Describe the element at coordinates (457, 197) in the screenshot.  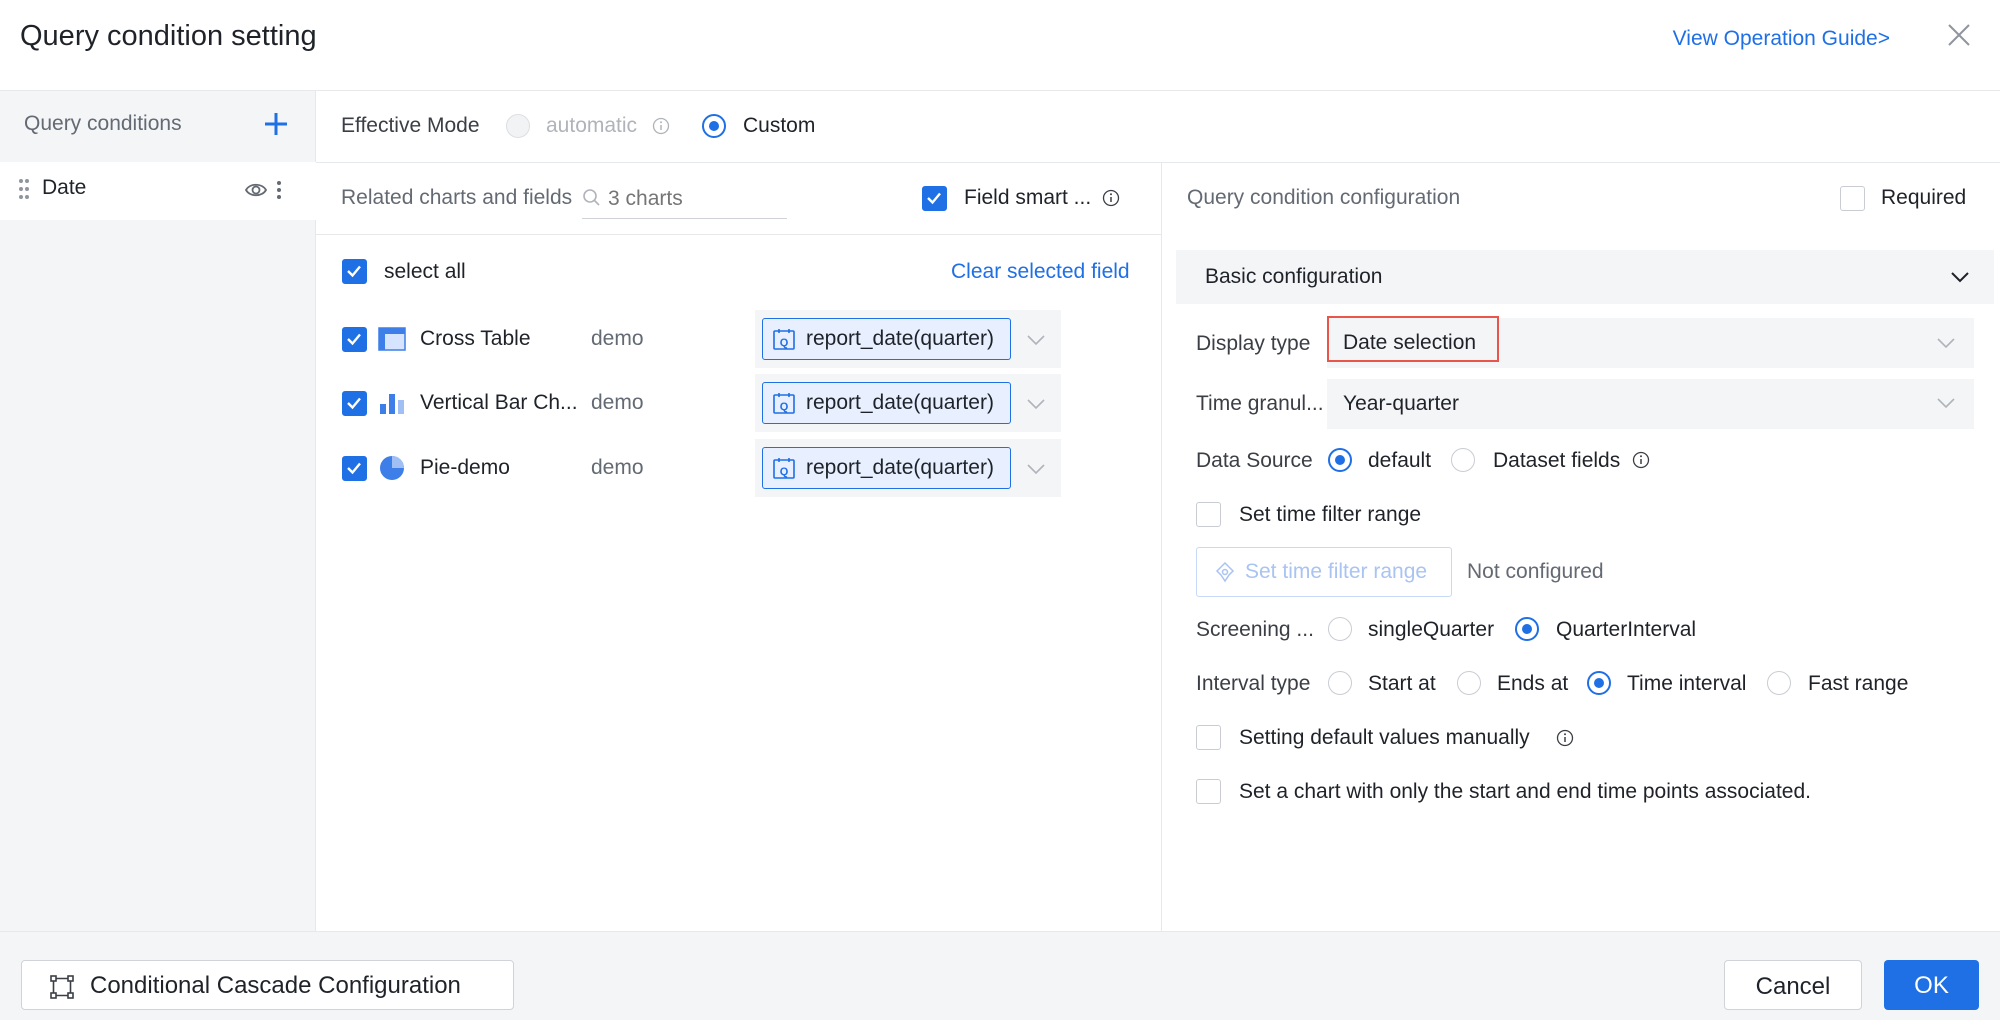
I see `related-charts-label: Related charts and fields` at that location.